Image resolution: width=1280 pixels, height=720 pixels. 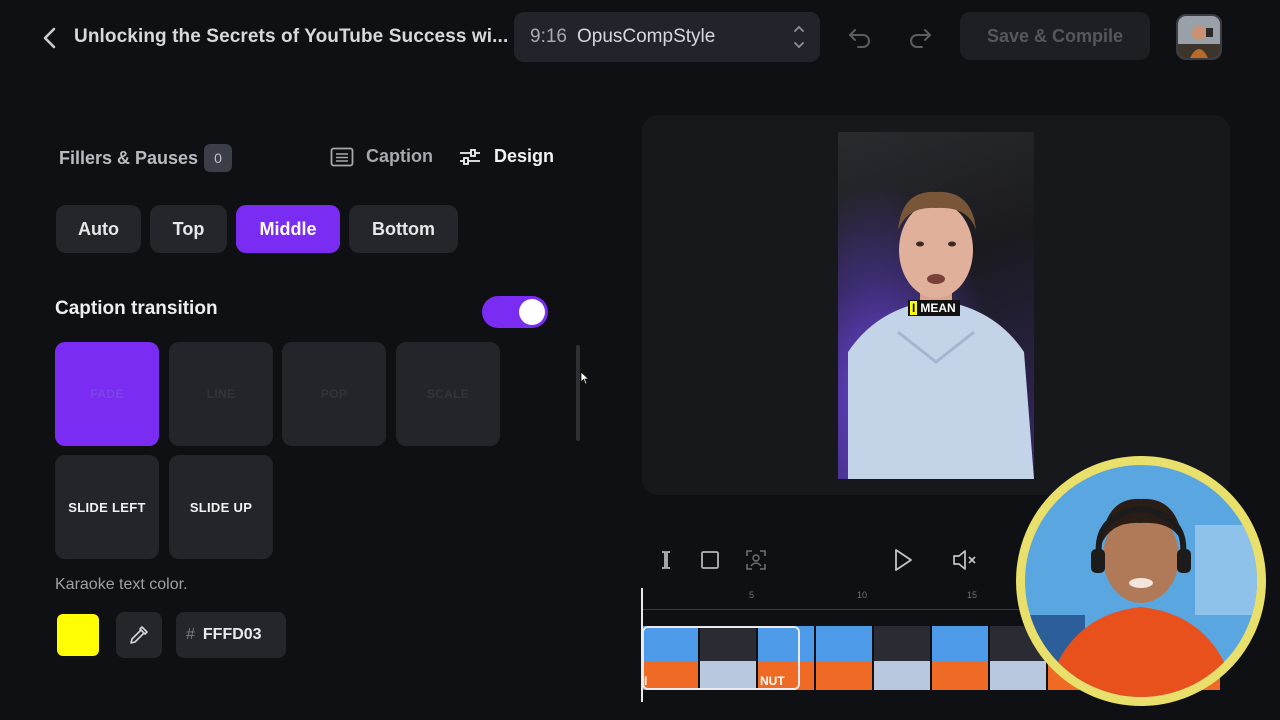 I want to click on aspect-ratio-label: 9:16, so click(x=548, y=36).